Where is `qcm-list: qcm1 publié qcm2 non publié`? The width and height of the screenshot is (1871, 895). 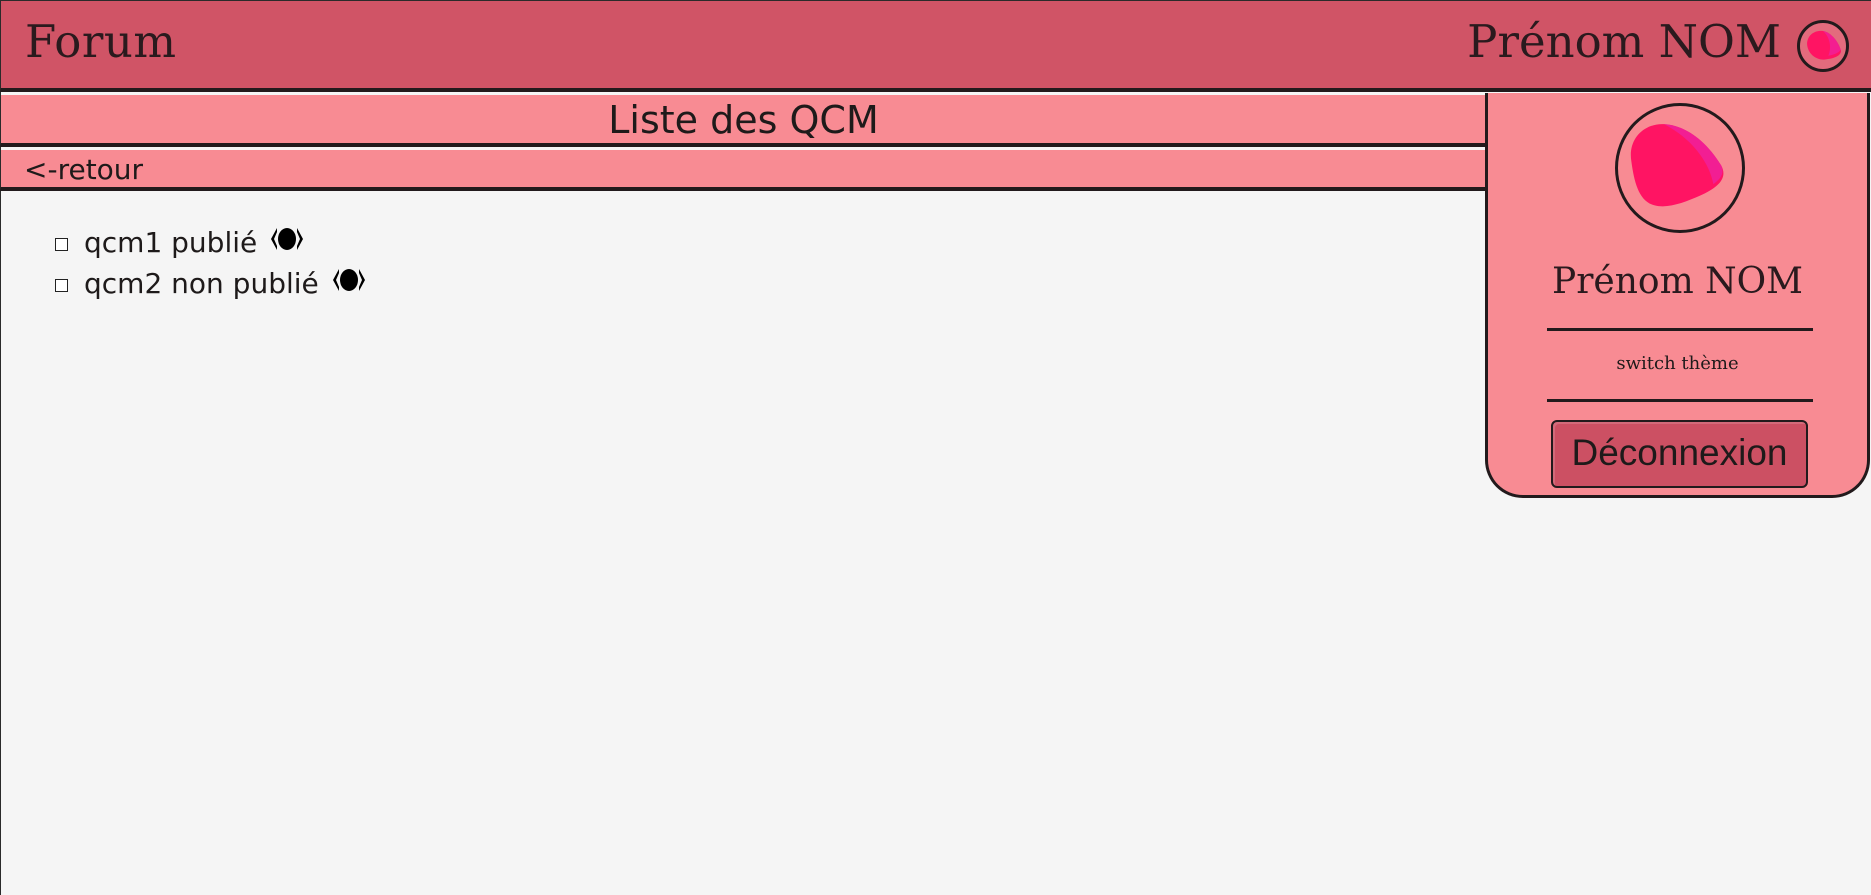 qcm-list: qcm1 publié qcm2 non publié is located at coordinates (213, 263).